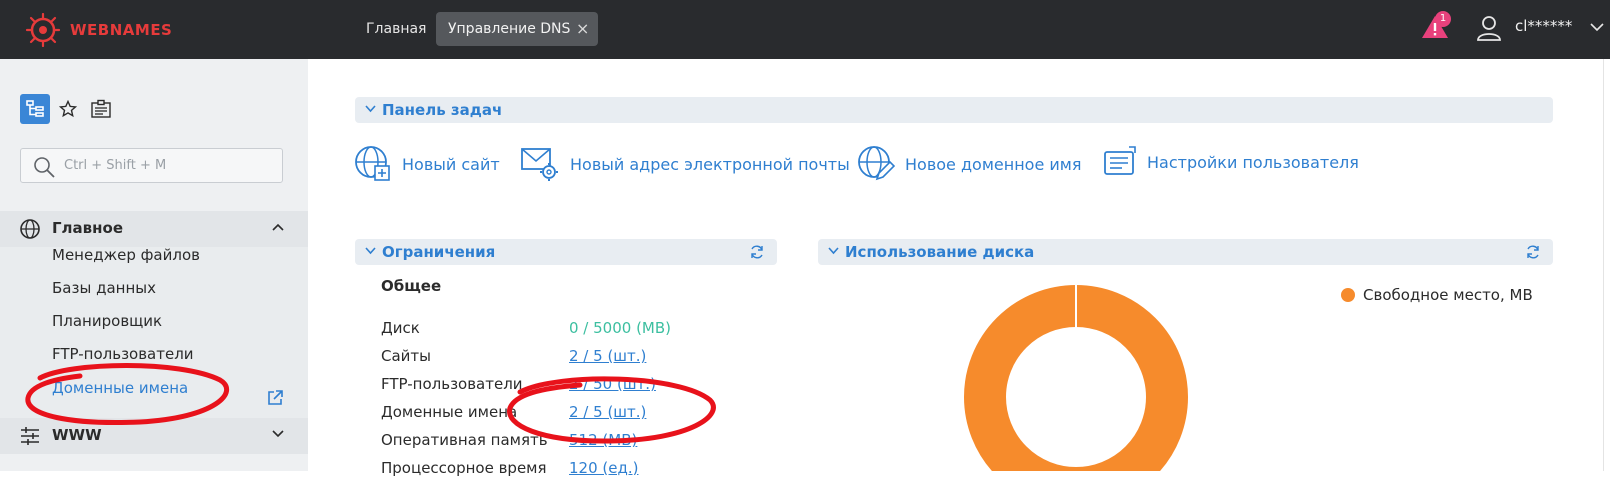 The height and width of the screenshot is (477, 1610). What do you see at coordinates (400, 328) in the screenshot?
I see `limit-label: Диск` at bounding box center [400, 328].